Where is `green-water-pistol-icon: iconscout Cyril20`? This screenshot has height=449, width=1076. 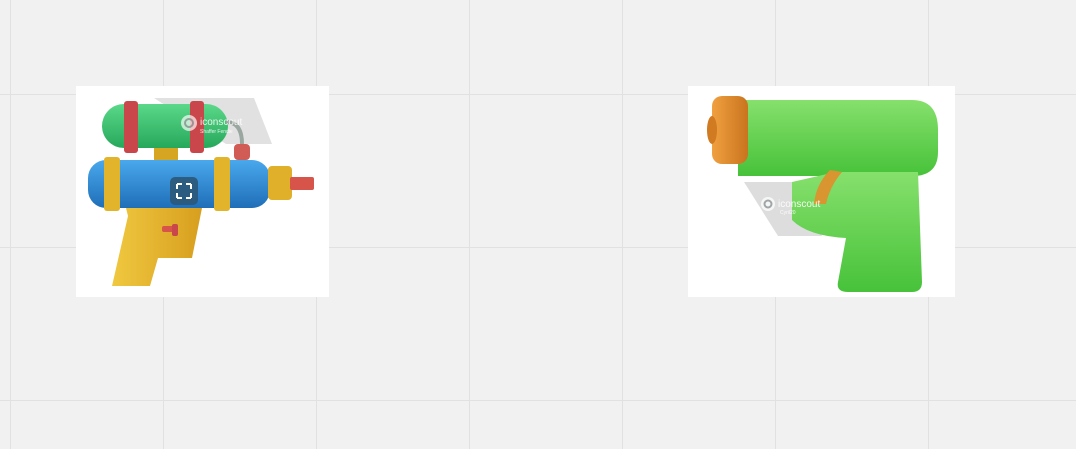 green-water-pistol-icon: iconscout Cyril20 is located at coordinates (822, 194).